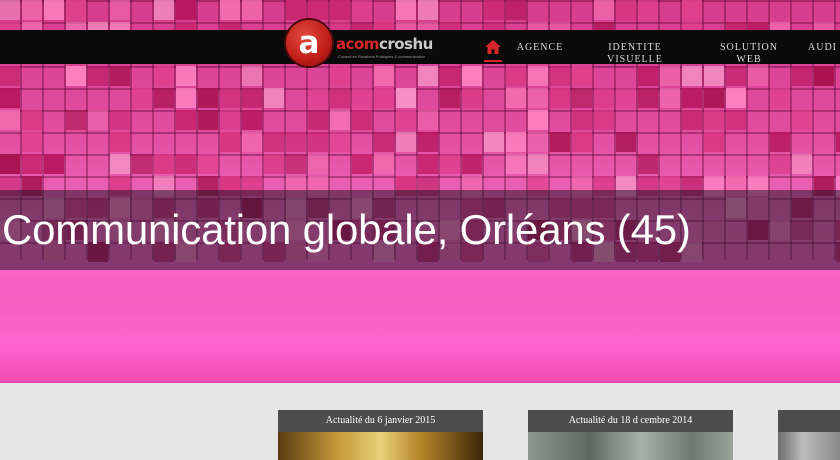 The height and width of the screenshot is (460, 840). Describe the element at coordinates (630, 421) in the screenshot. I see `news-card-date: Actualité du 18 d cembre 2014` at that location.